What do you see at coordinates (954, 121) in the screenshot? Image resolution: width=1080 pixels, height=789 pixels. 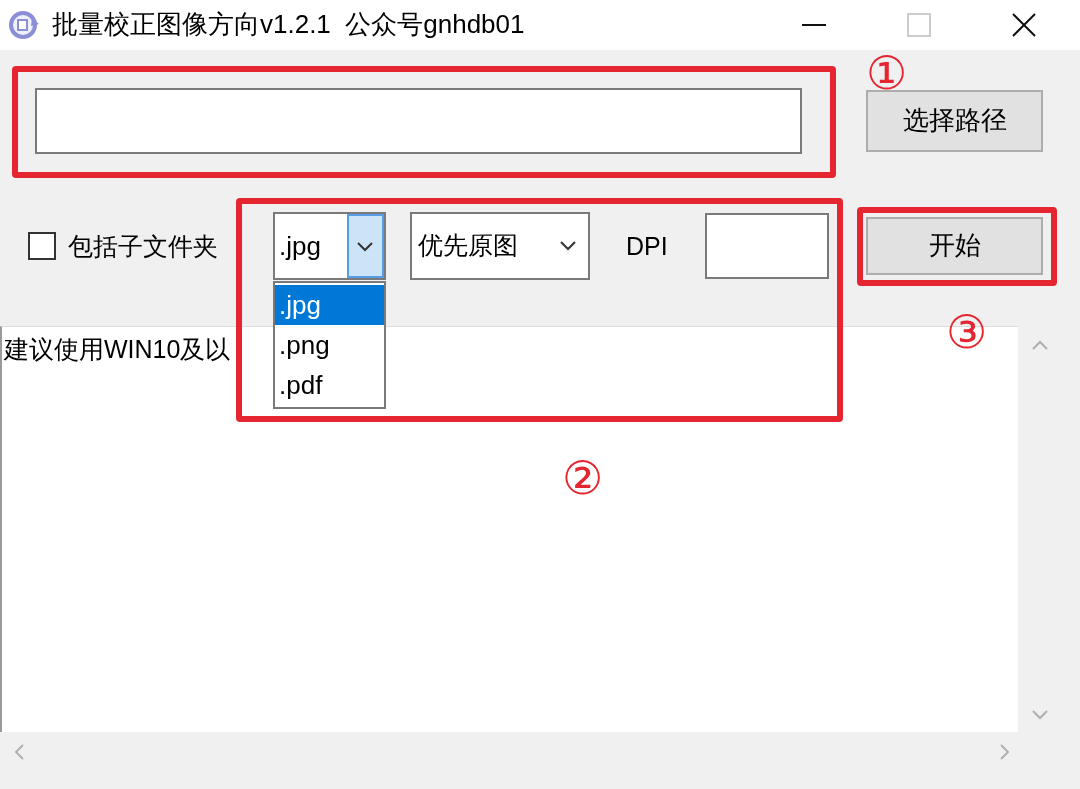 I see `browse-button: 选择路径` at bounding box center [954, 121].